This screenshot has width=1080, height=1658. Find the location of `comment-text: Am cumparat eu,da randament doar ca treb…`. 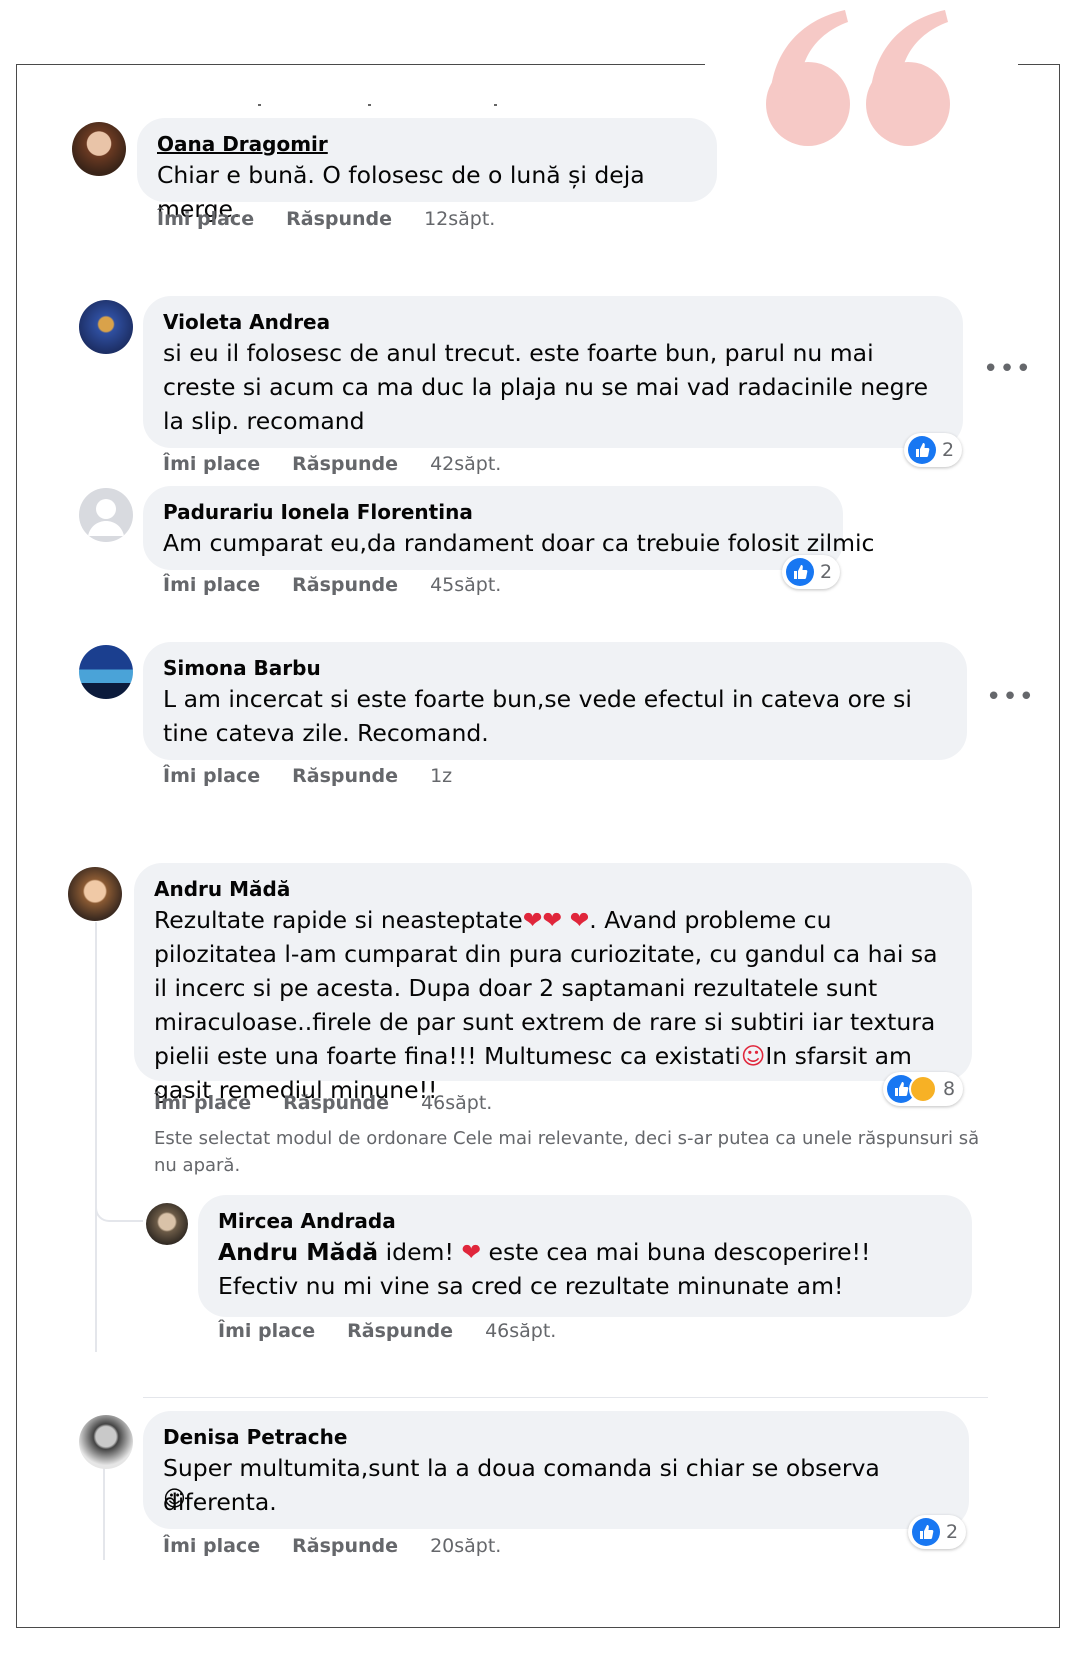

comment-text: Am cumparat eu,da randament doar ca treb… is located at coordinates (519, 543).